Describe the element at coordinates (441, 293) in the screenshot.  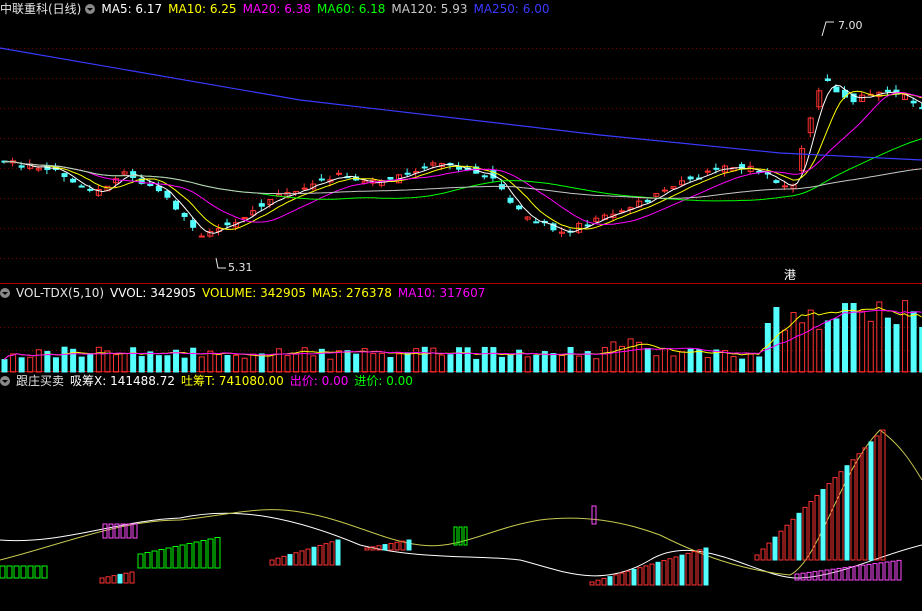
I see `legend-ma10-3: MA10: 317607` at that location.